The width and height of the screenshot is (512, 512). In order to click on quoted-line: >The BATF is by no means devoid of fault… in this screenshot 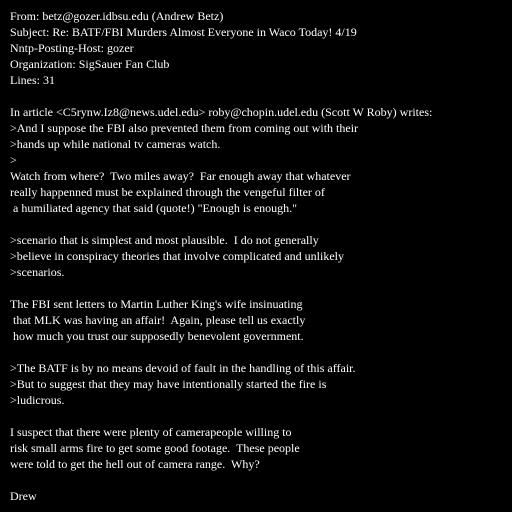, I will do `click(183, 368)`.